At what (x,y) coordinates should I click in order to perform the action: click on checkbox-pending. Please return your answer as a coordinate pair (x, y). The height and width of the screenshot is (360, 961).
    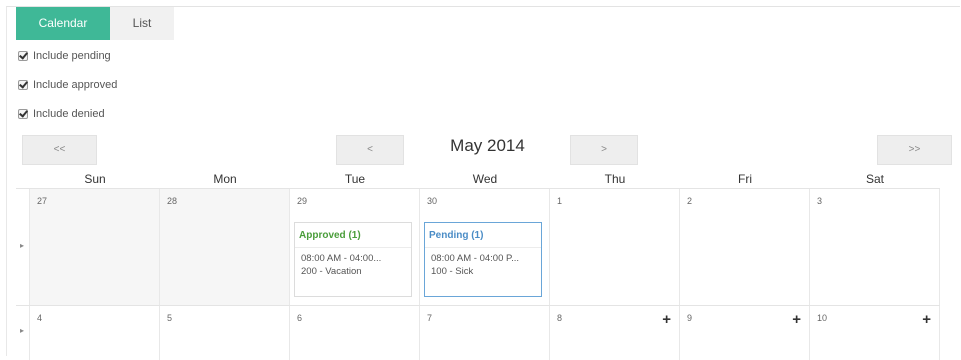
    Looking at the image, I should click on (23, 56).